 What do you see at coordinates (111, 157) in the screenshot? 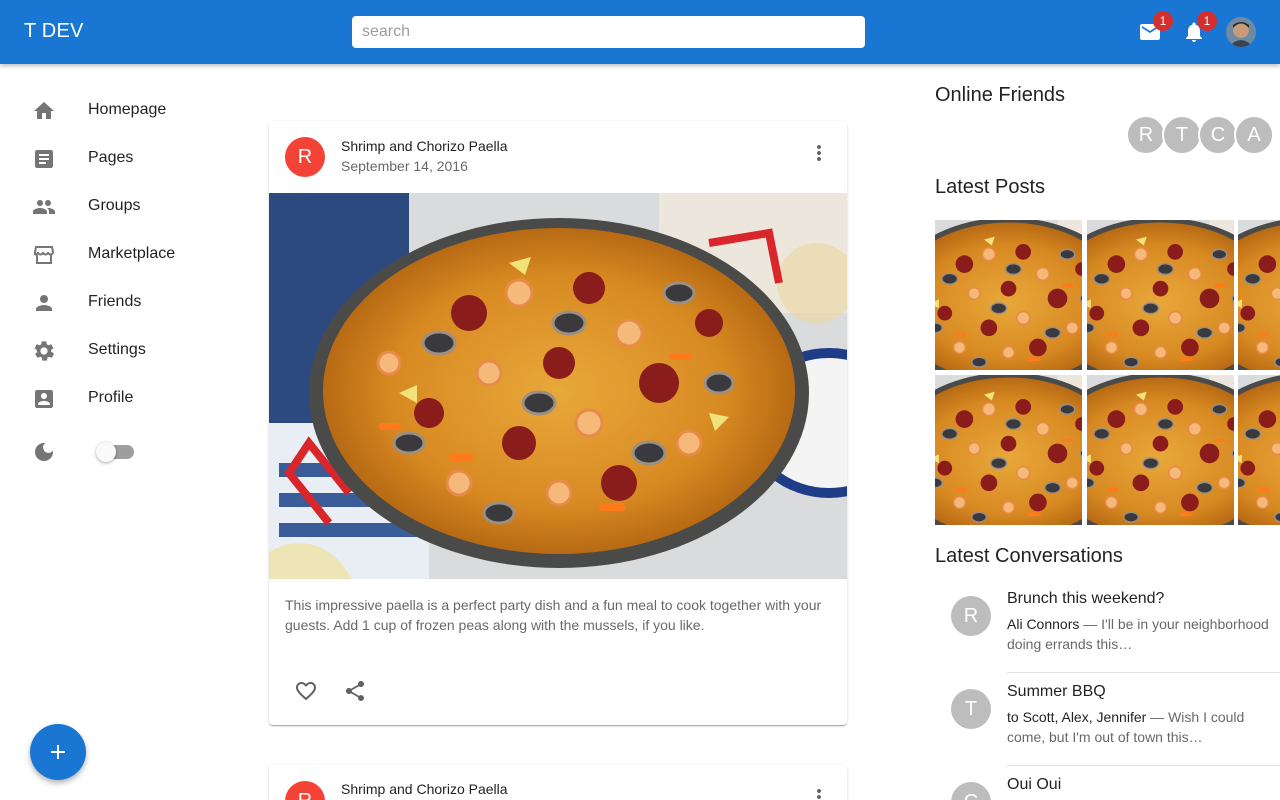
I see `sidebar-item-label: Pages` at bounding box center [111, 157].